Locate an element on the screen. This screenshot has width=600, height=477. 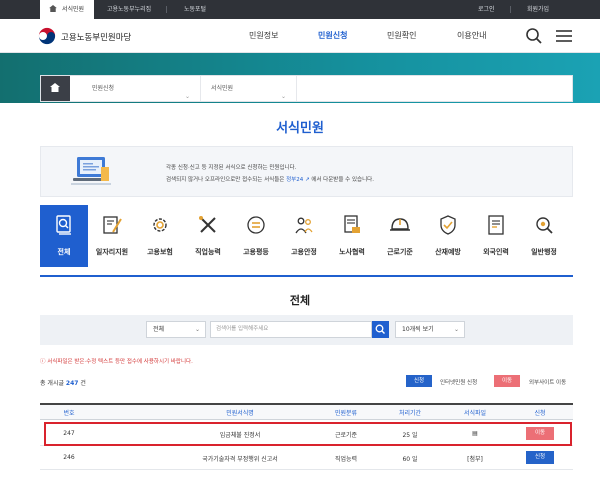
signup-label: 회원가입 is located at coordinates (538, 9).